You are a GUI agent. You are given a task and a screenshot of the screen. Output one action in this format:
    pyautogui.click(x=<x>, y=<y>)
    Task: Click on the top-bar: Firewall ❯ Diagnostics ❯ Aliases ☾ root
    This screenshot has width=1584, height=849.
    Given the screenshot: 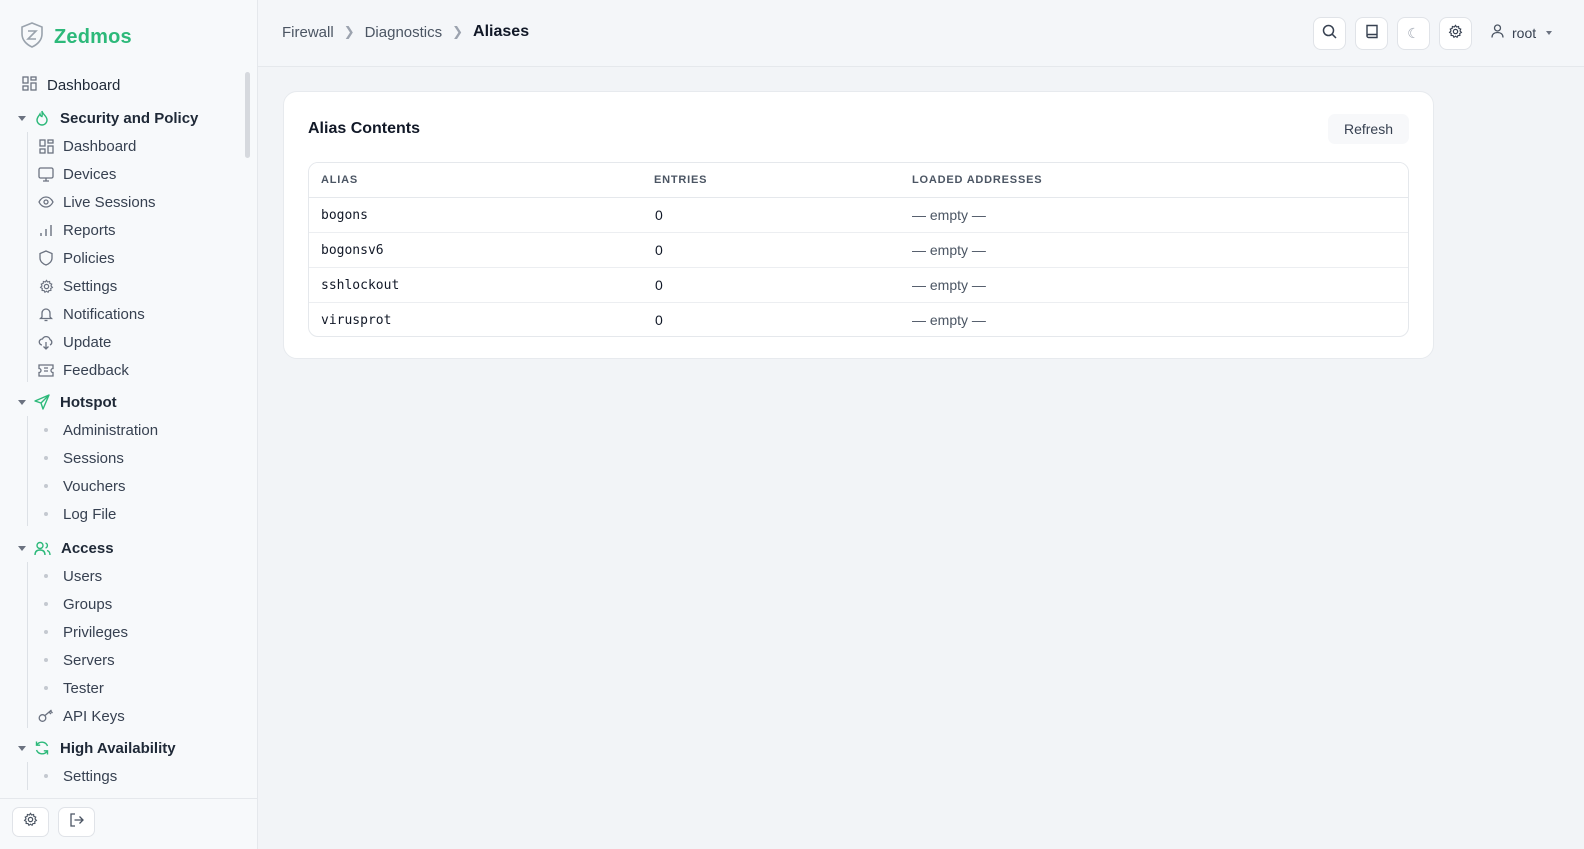 What is the action you would take?
    pyautogui.click(x=921, y=33)
    